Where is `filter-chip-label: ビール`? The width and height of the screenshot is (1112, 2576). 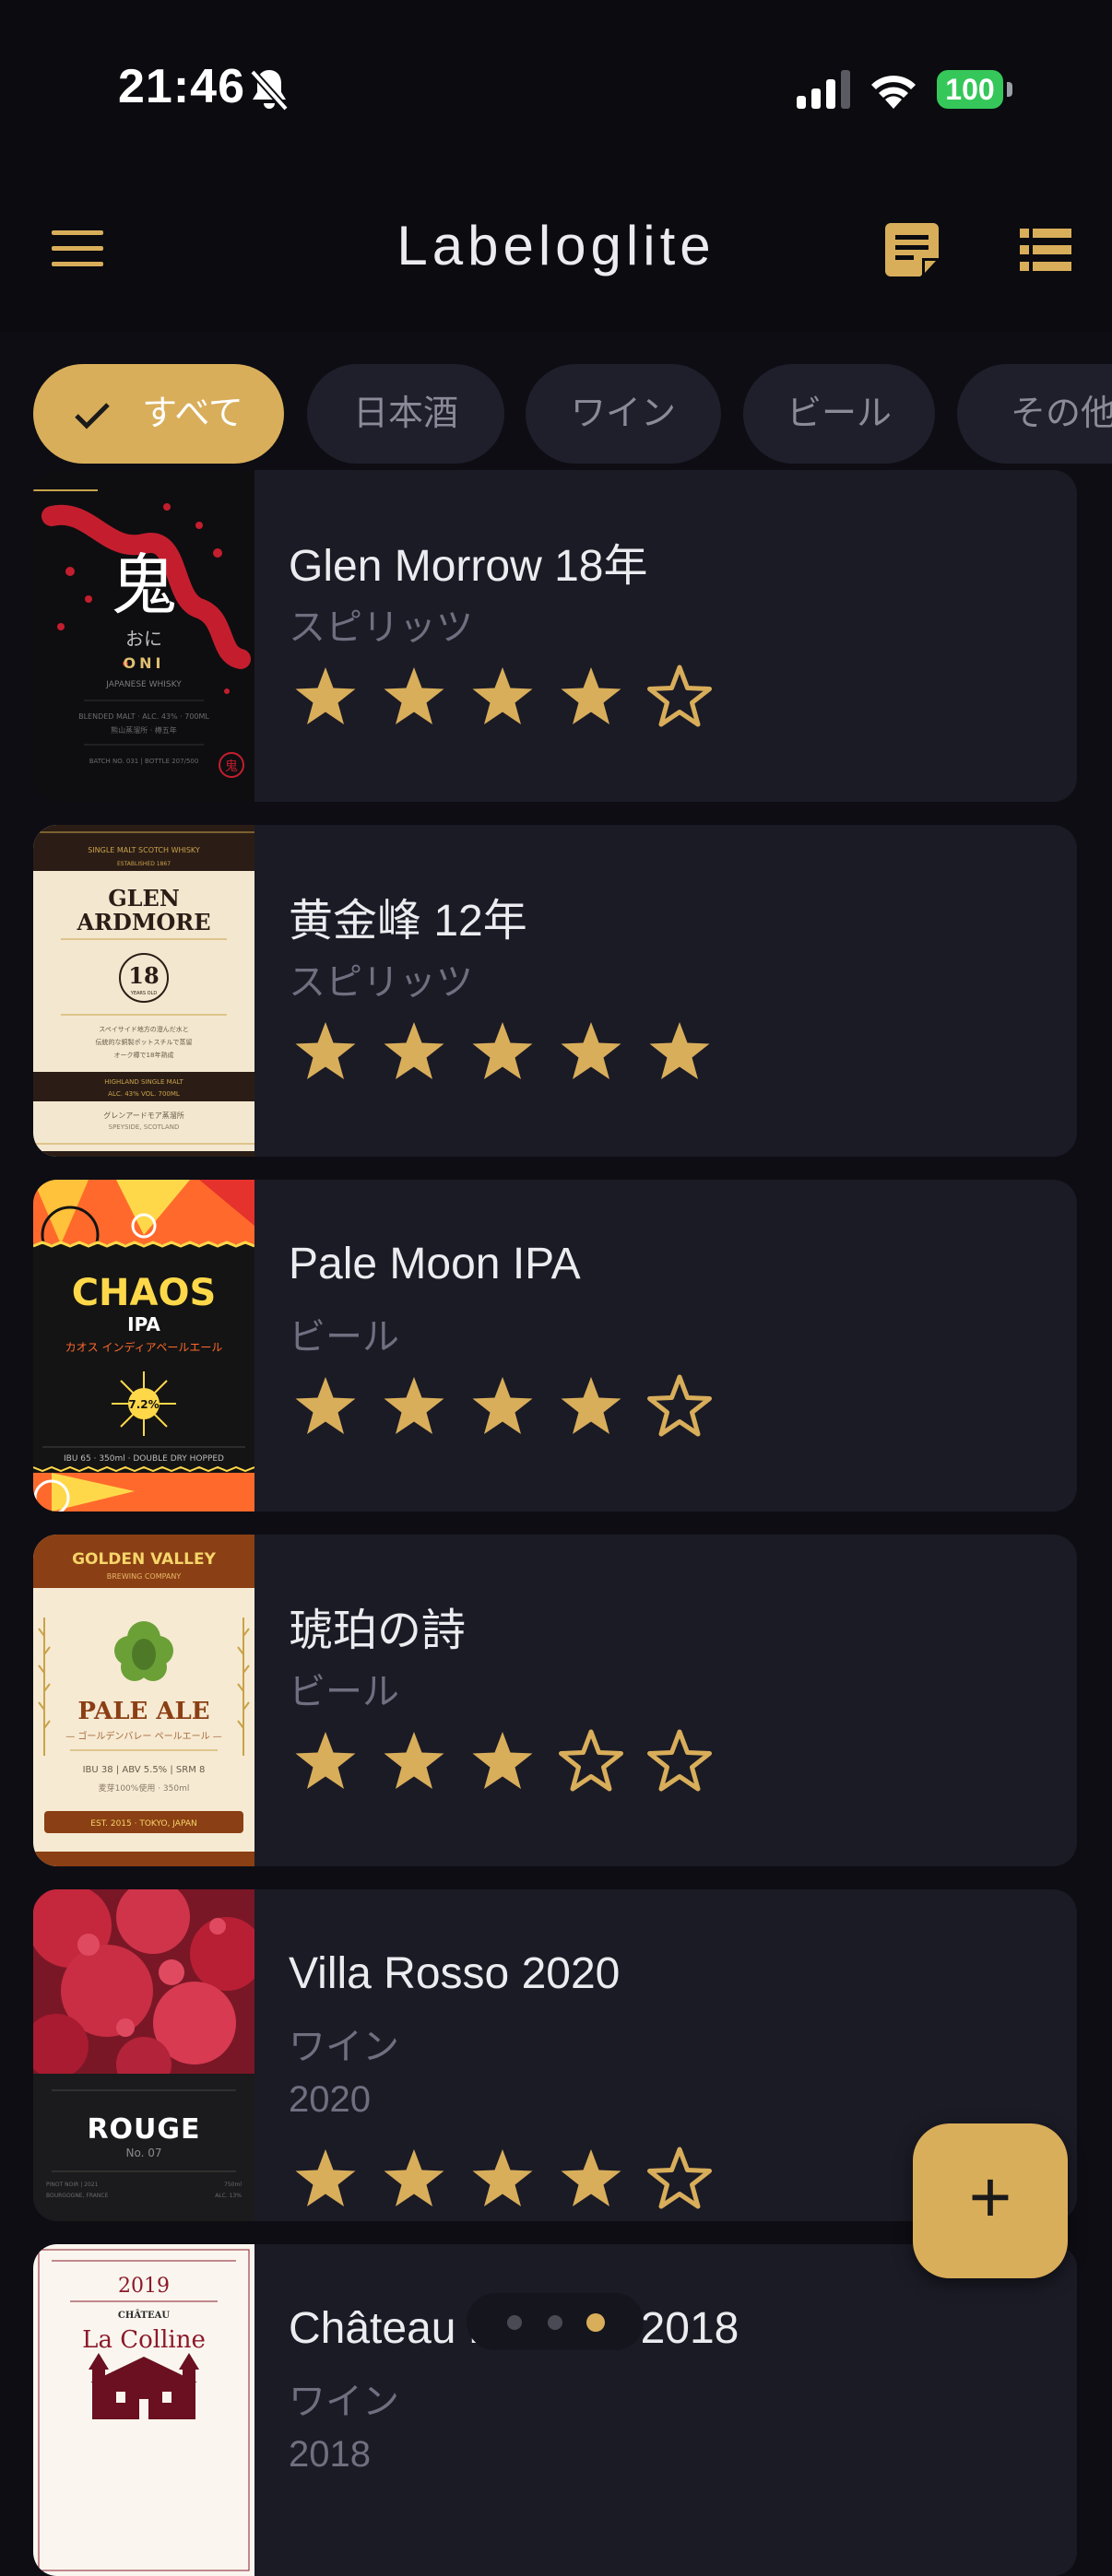 filter-chip-label: ビール is located at coordinates (839, 413).